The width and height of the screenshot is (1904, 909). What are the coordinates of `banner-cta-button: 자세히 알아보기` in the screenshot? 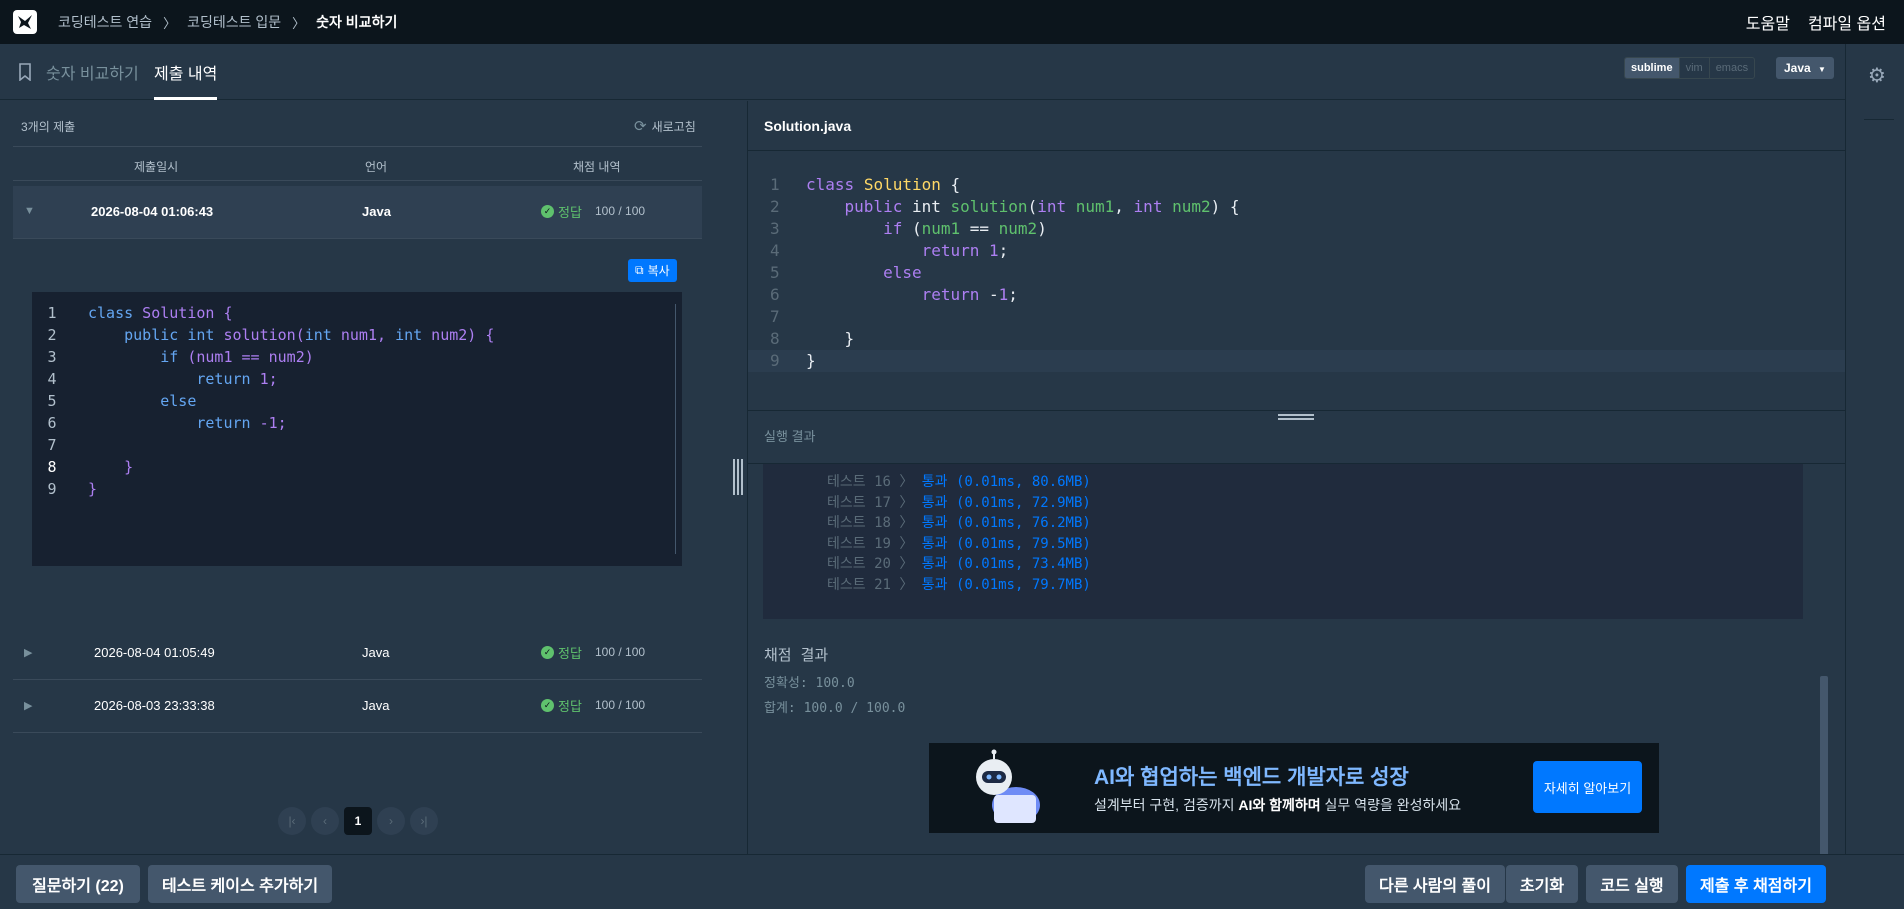 It's located at (1587, 787).